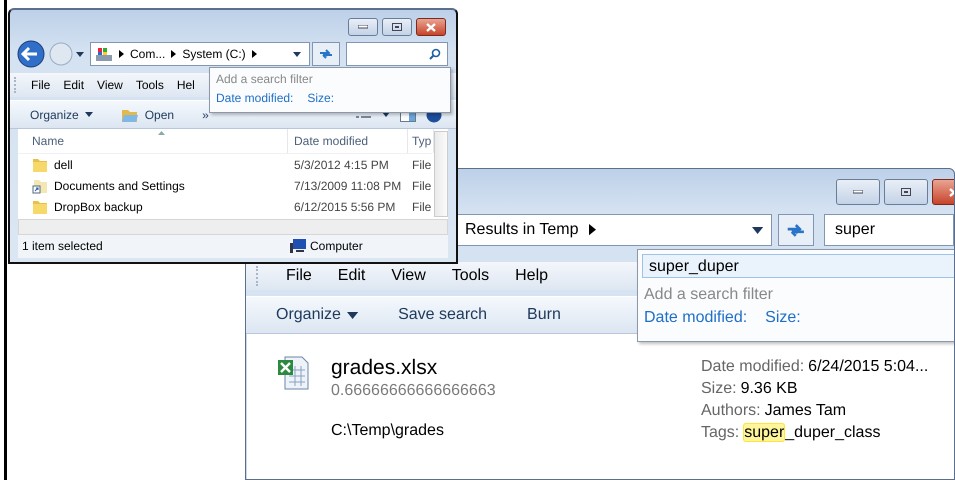 This screenshot has height=480, width=955. Describe the element at coordinates (811, 432) in the screenshot. I see `property-value: super_duper_class` at that location.